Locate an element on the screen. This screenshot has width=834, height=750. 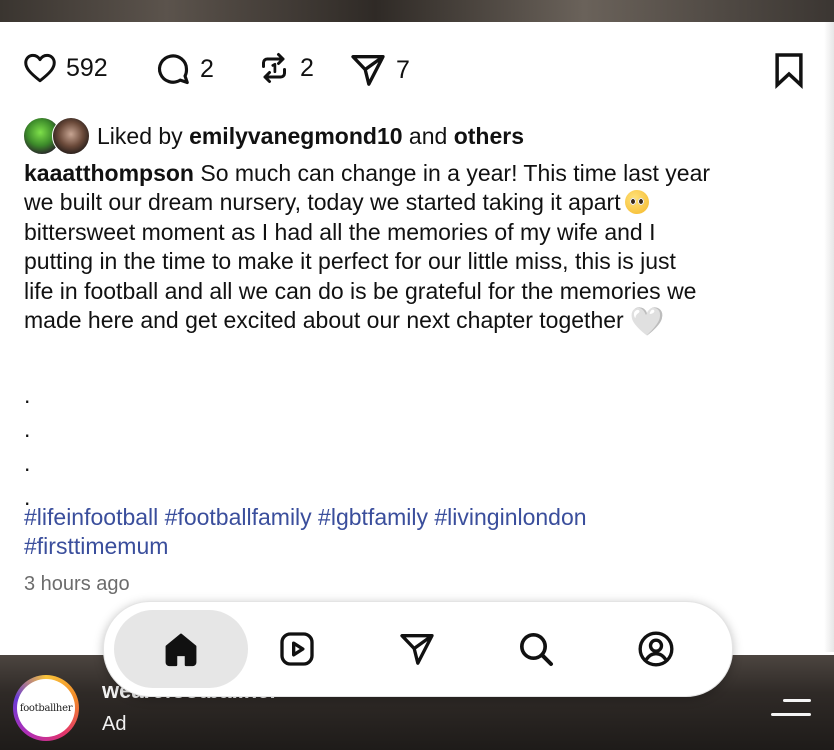
profile-icon is located at coordinates (656, 649).